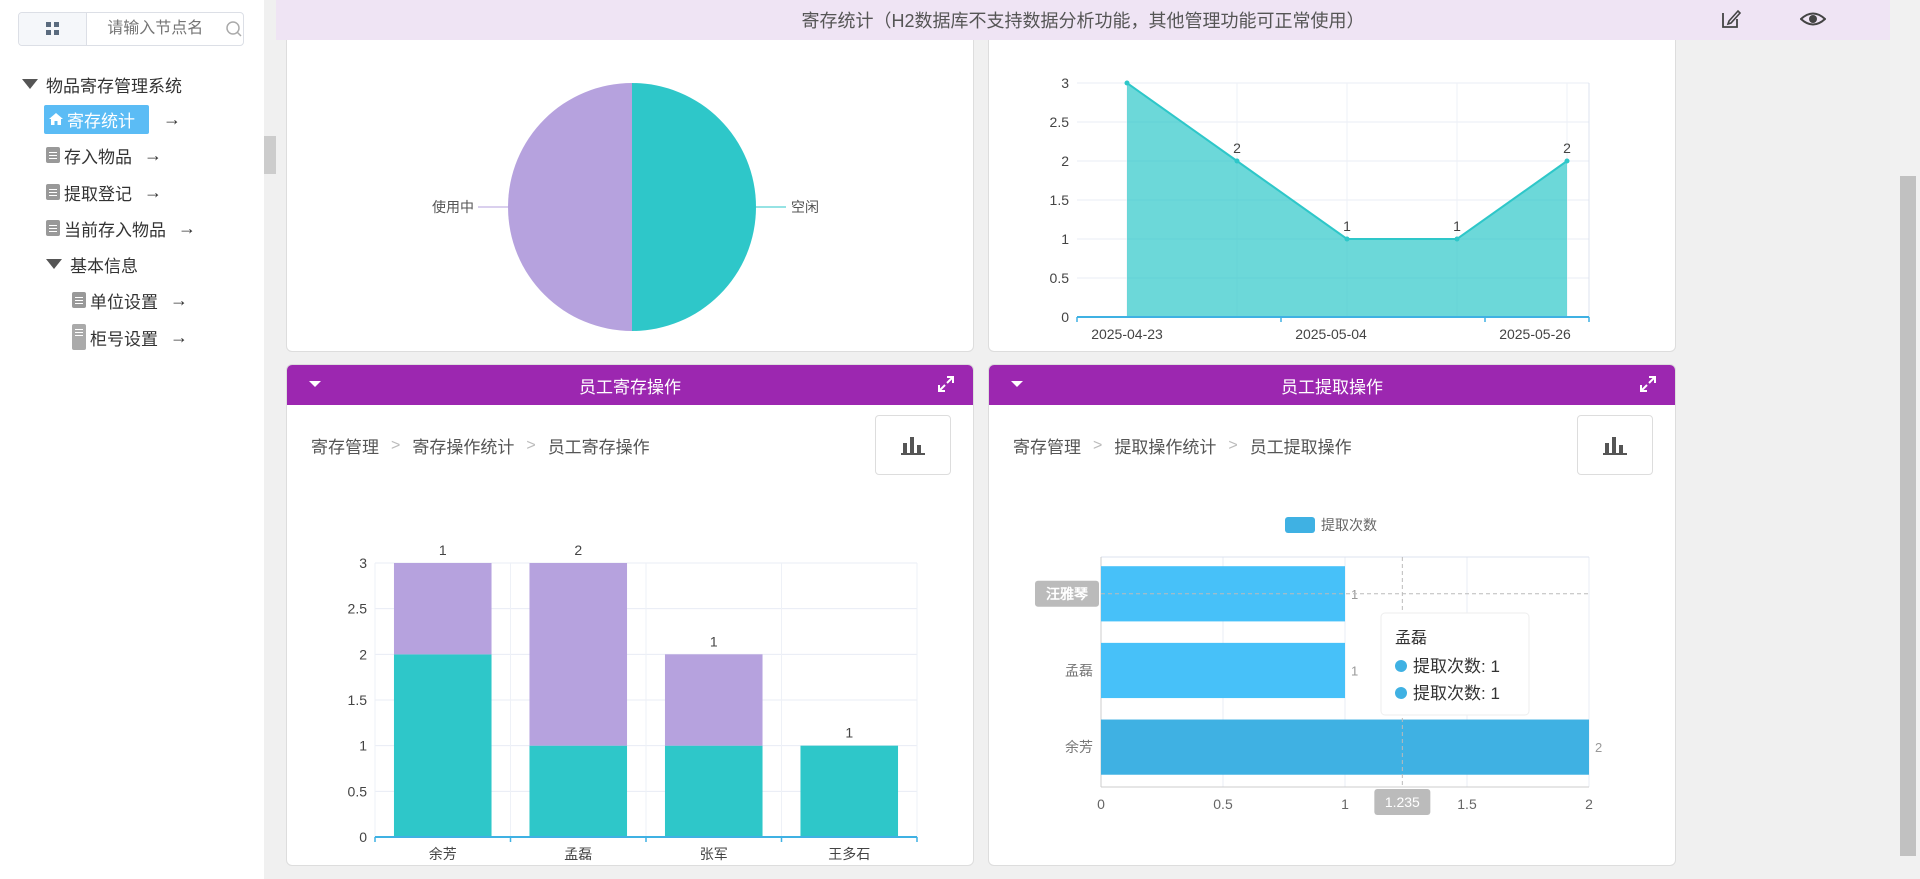 This screenshot has width=1920, height=879. What do you see at coordinates (363, 563) in the screenshot?
I see `y-tick-label: 3` at bounding box center [363, 563].